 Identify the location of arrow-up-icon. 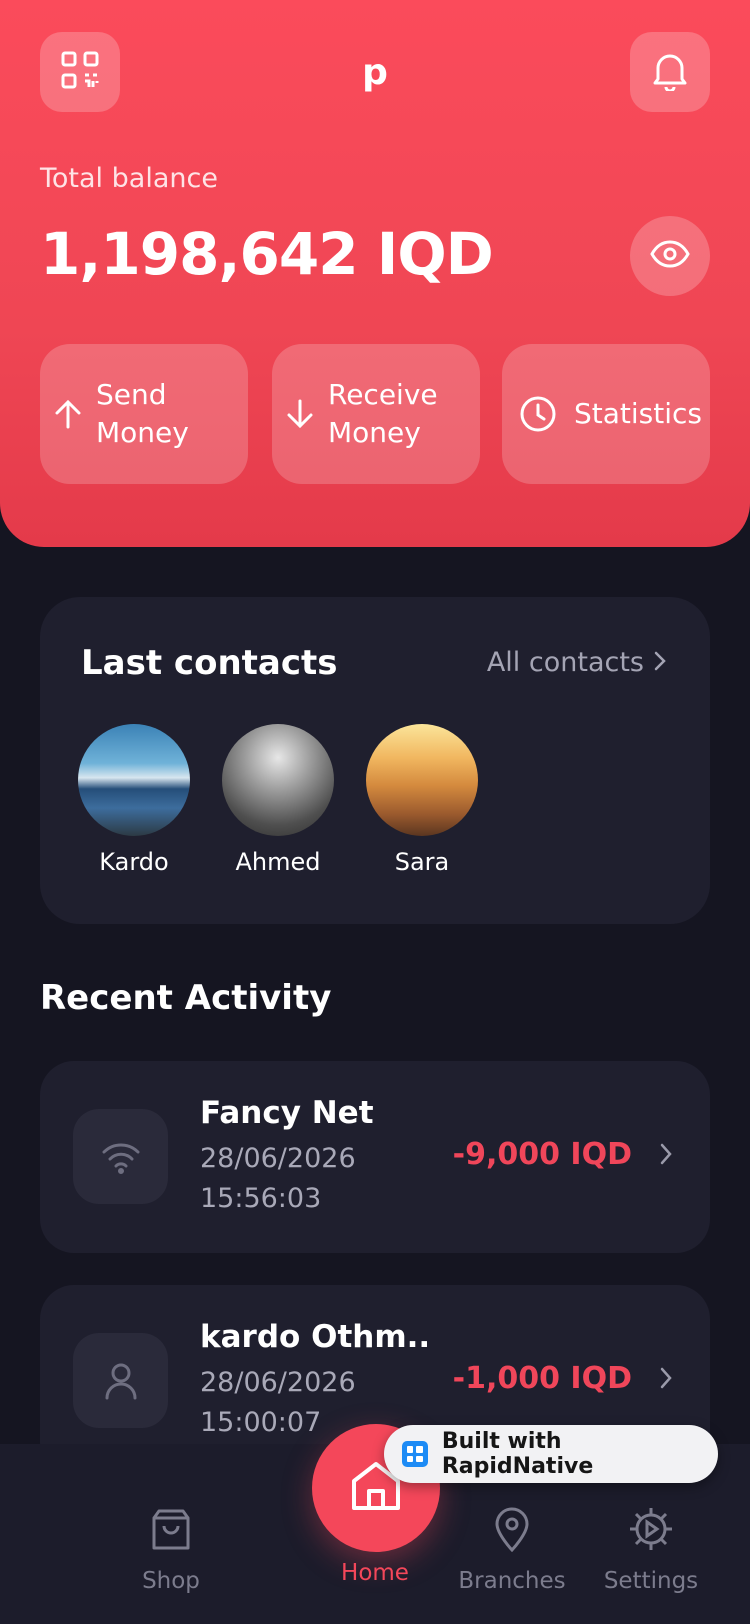
(68, 414).